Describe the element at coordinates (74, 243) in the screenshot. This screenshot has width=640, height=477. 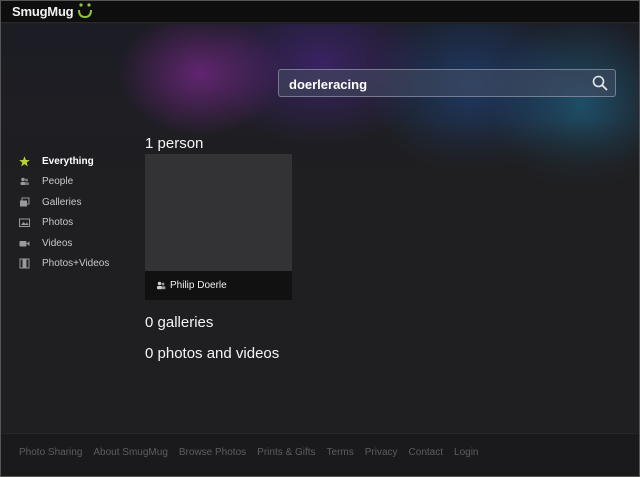
I see `sidebar-item-videos: Videos` at that location.